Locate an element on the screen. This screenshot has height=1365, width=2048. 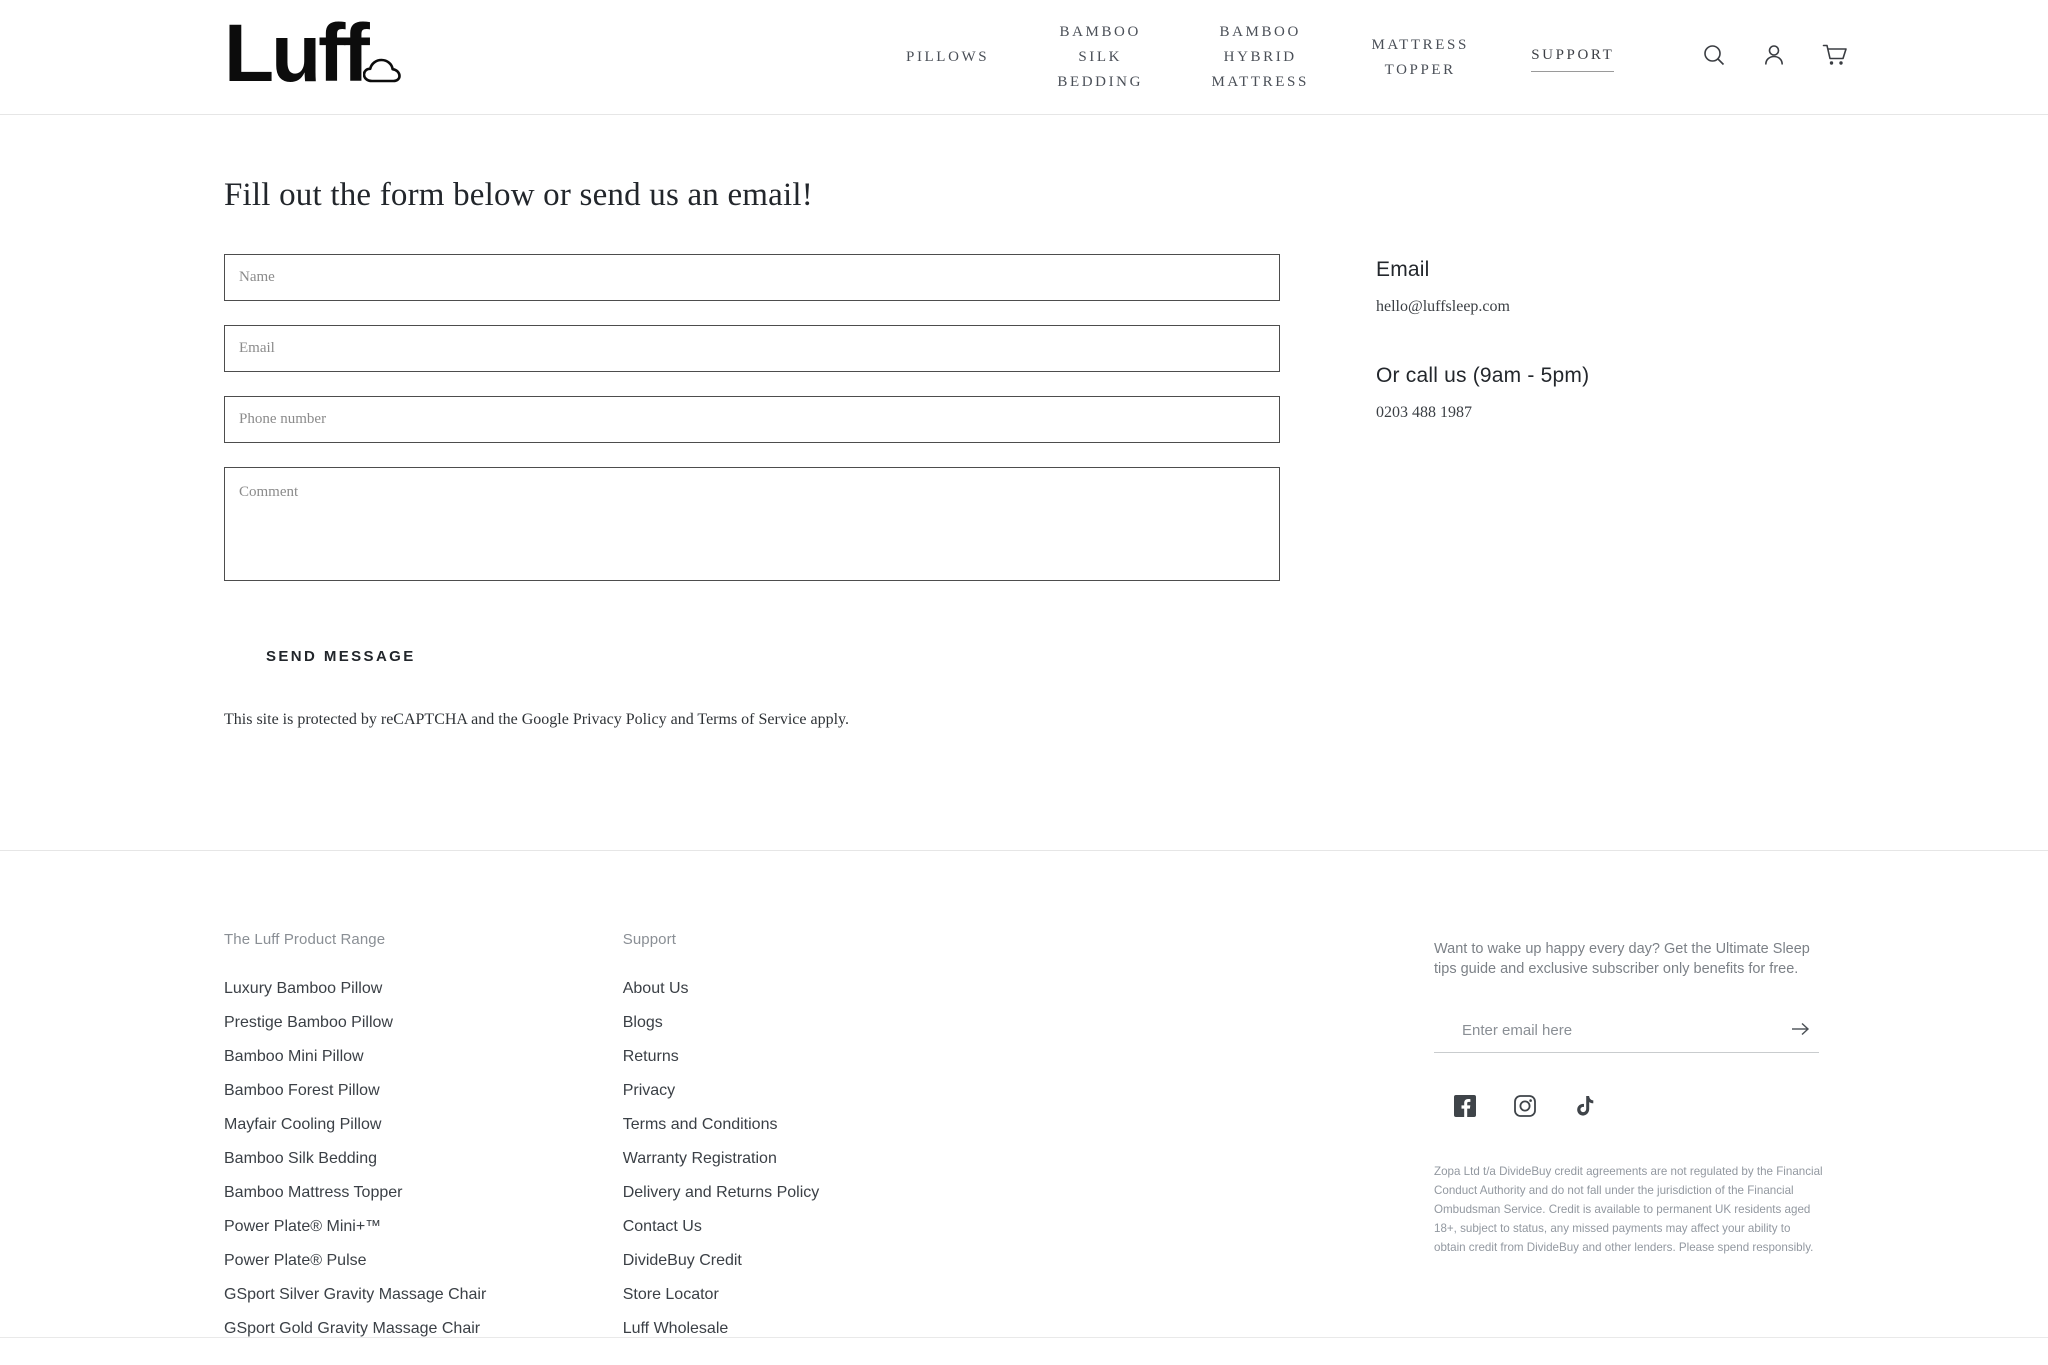
footer-link: Luxury Bamboo Pillow is located at coordinates (423, 989).